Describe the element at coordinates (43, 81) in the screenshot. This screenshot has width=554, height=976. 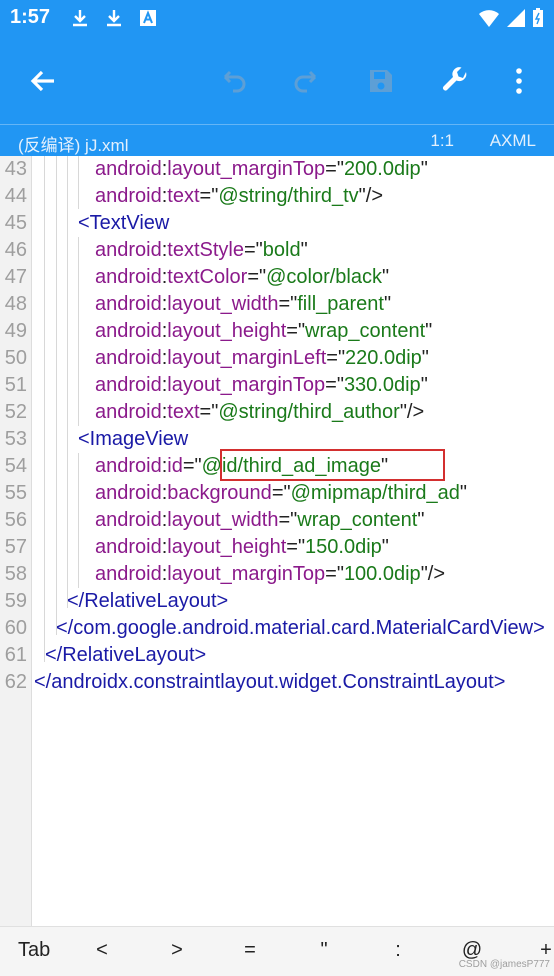
I see `back-button` at that location.